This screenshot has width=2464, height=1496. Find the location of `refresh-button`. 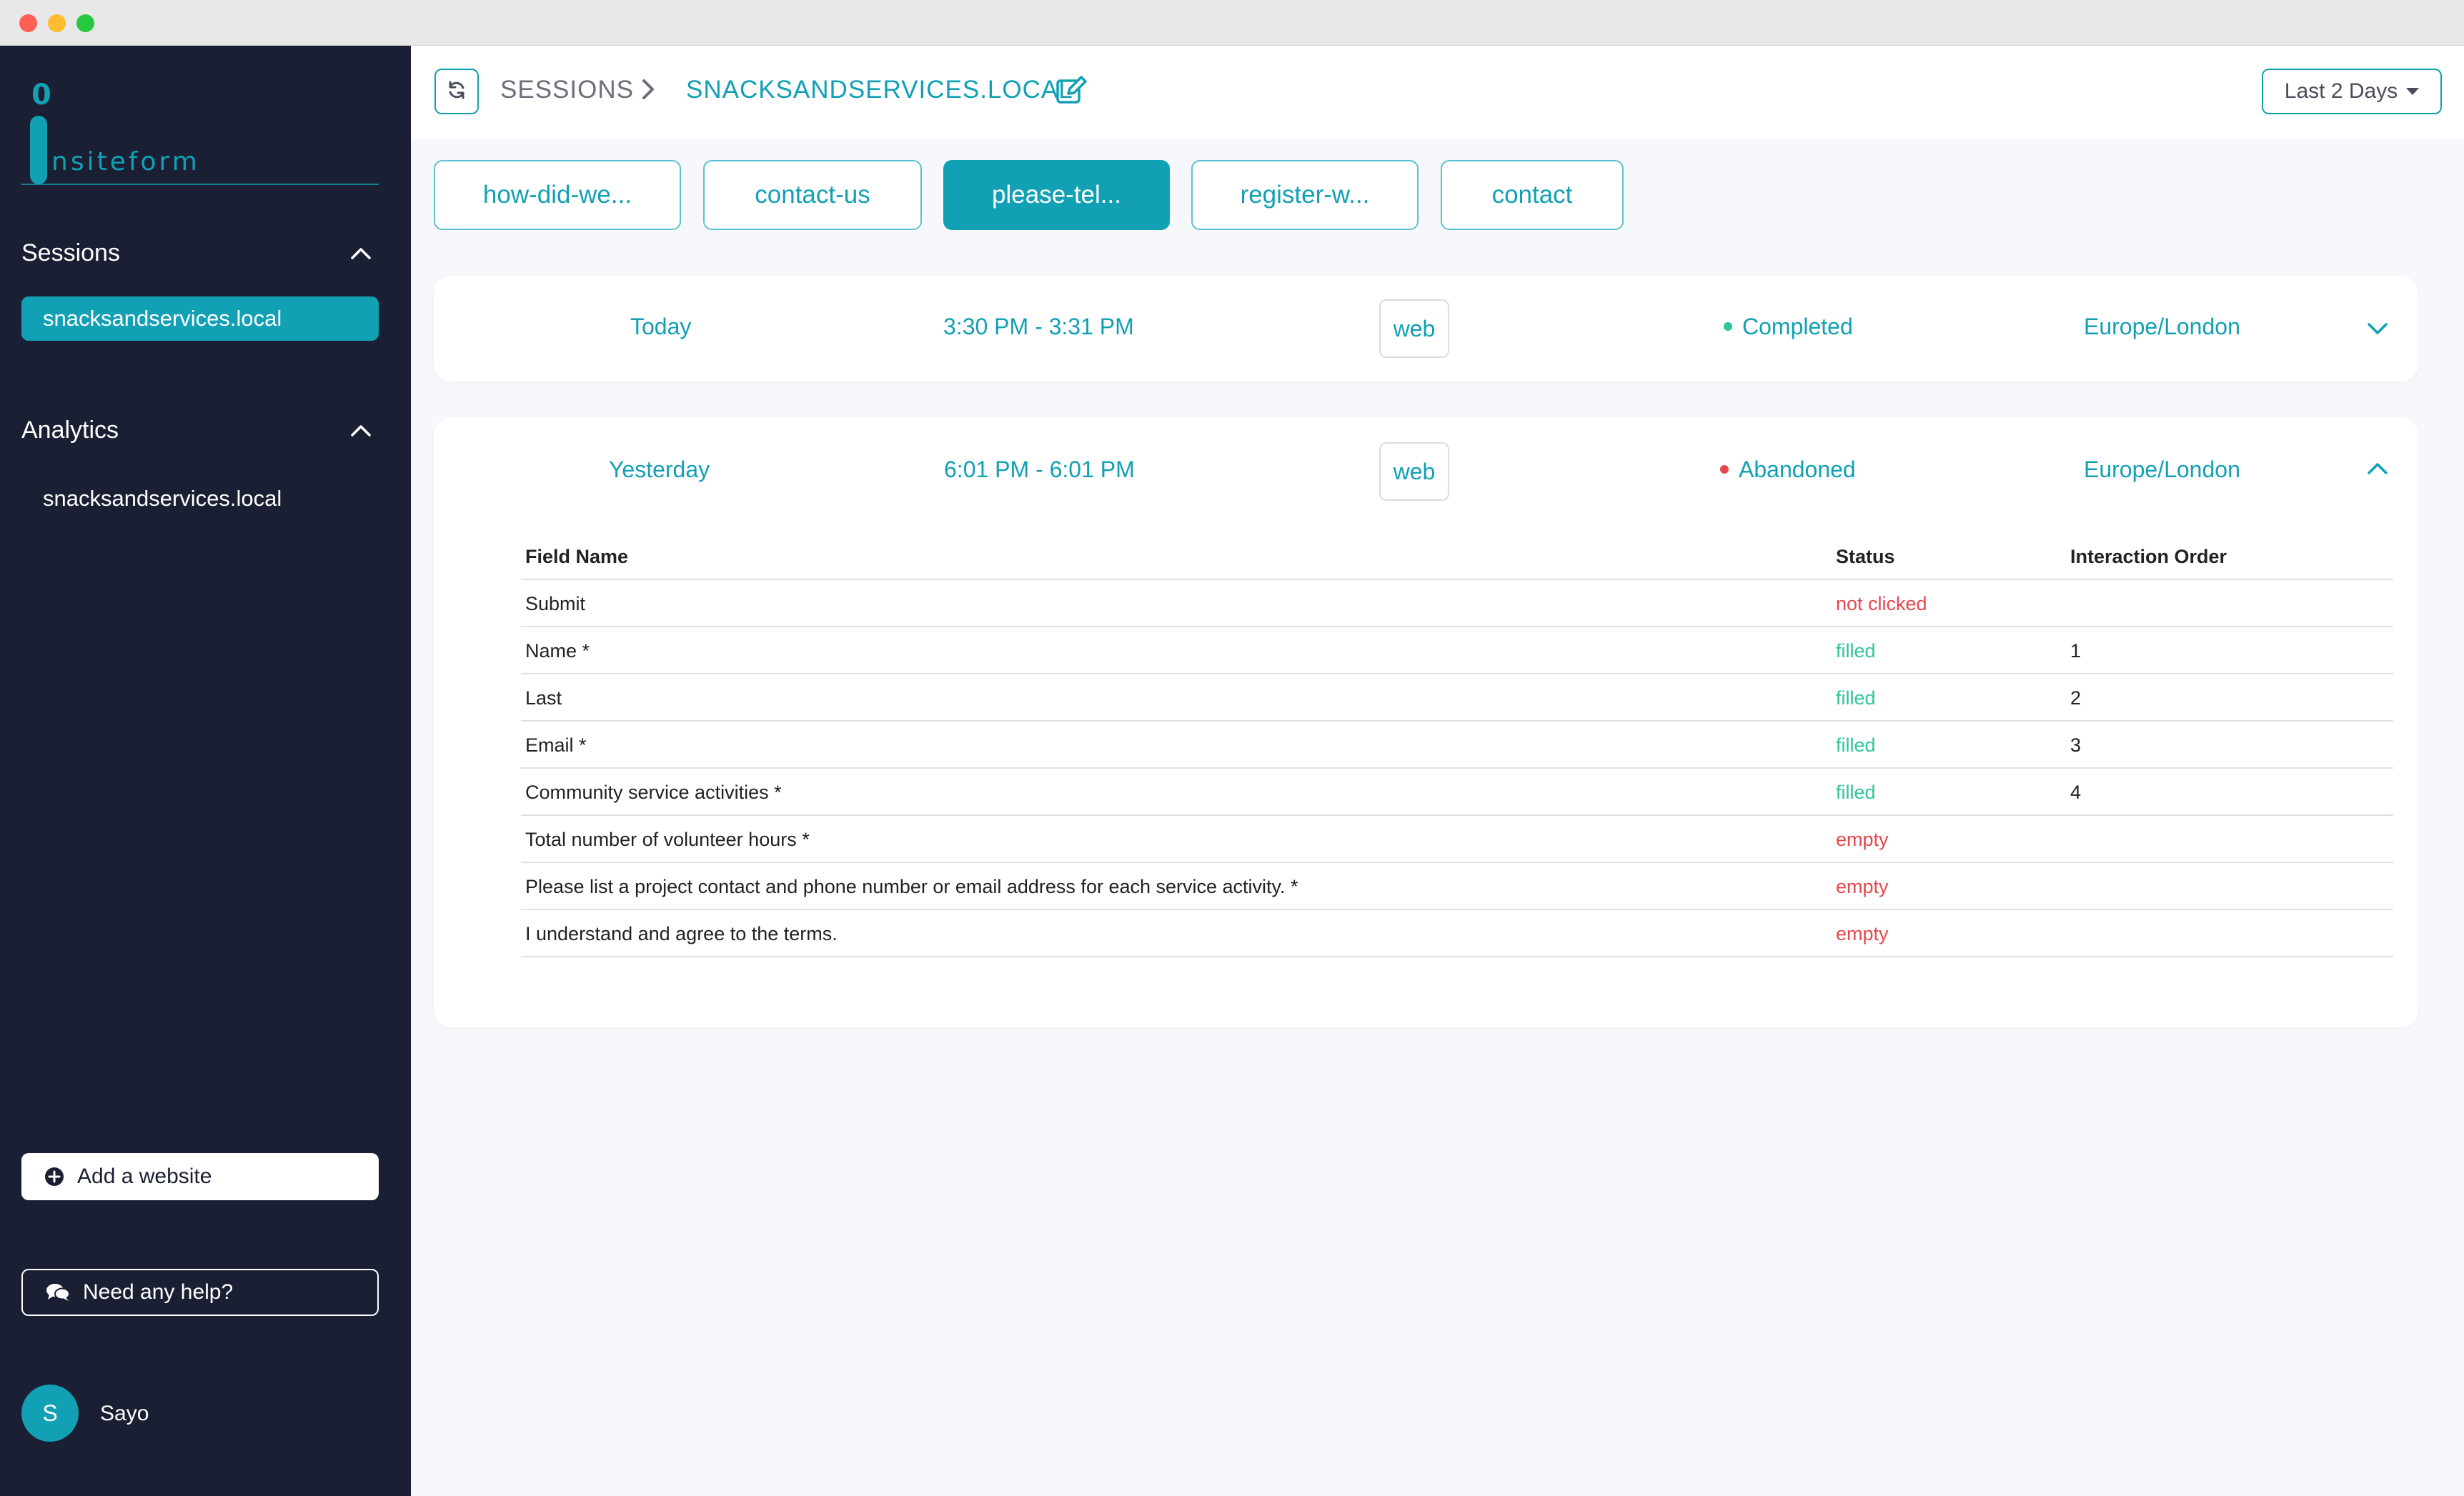

refresh-button is located at coordinates (456, 91).